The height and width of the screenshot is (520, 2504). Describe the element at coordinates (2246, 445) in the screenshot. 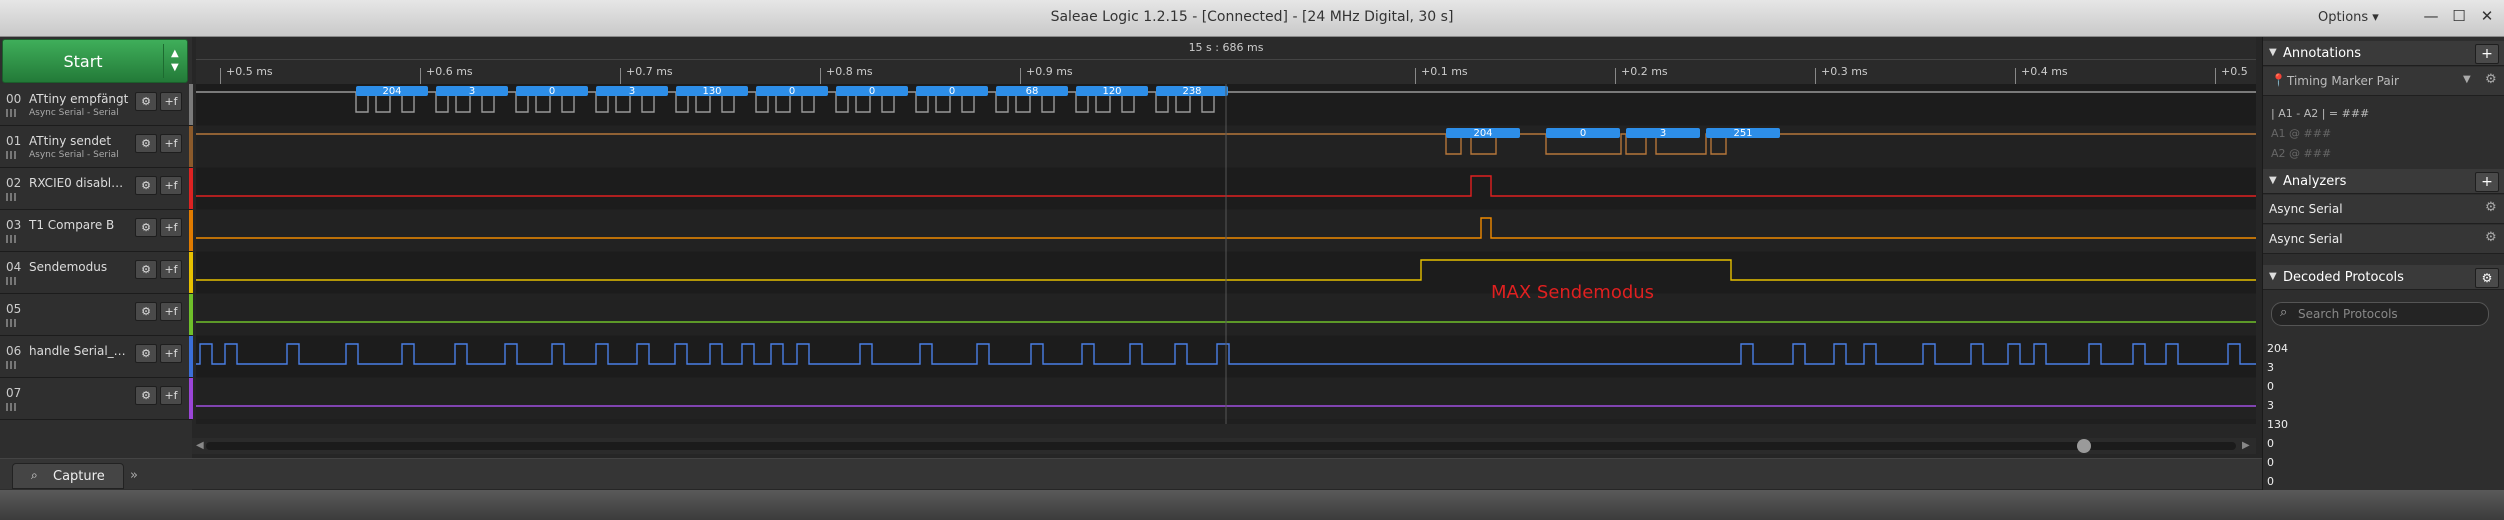

I see `scroll-right-icon: ▶` at that location.